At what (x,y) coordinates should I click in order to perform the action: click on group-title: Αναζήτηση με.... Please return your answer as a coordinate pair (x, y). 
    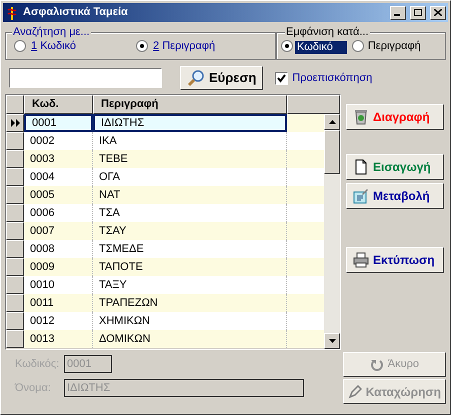
    Looking at the image, I should click on (51, 32).